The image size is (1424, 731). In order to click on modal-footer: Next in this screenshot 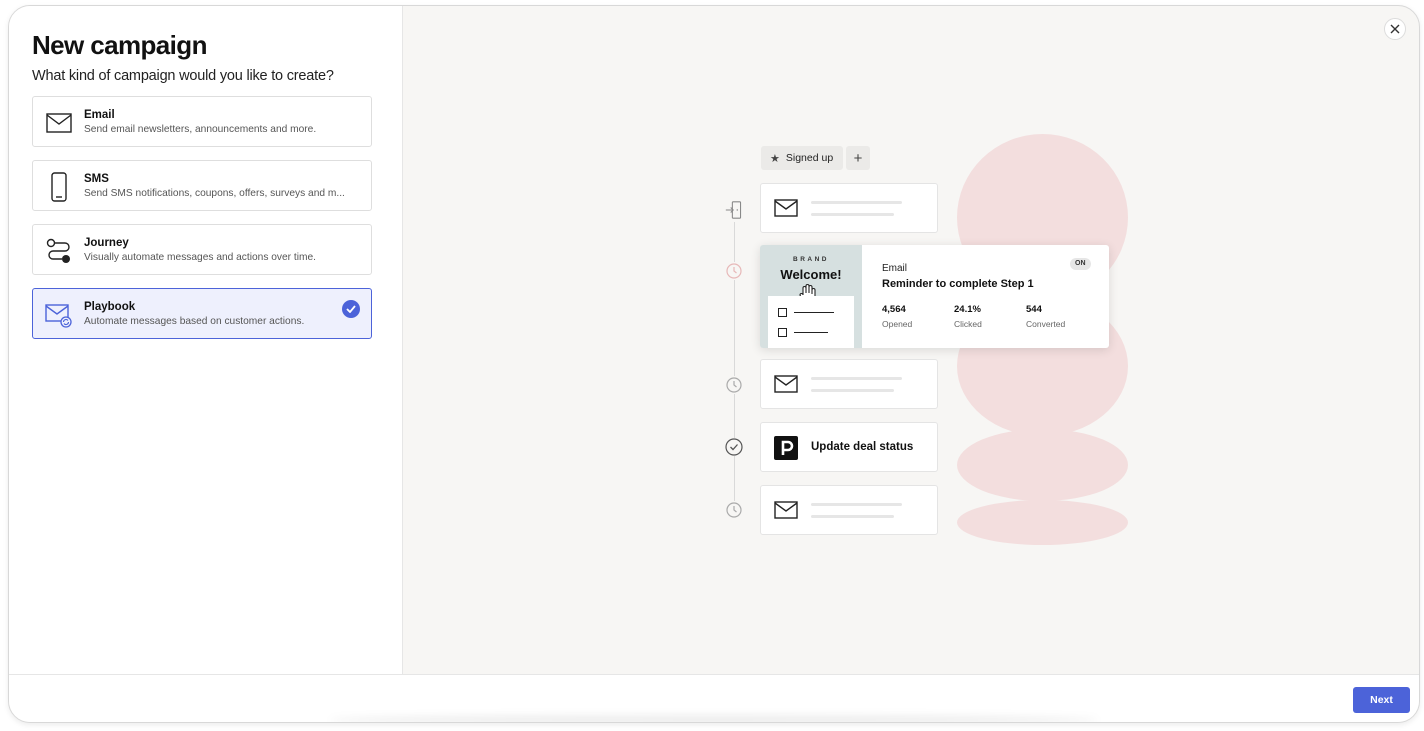, I will do `click(714, 698)`.